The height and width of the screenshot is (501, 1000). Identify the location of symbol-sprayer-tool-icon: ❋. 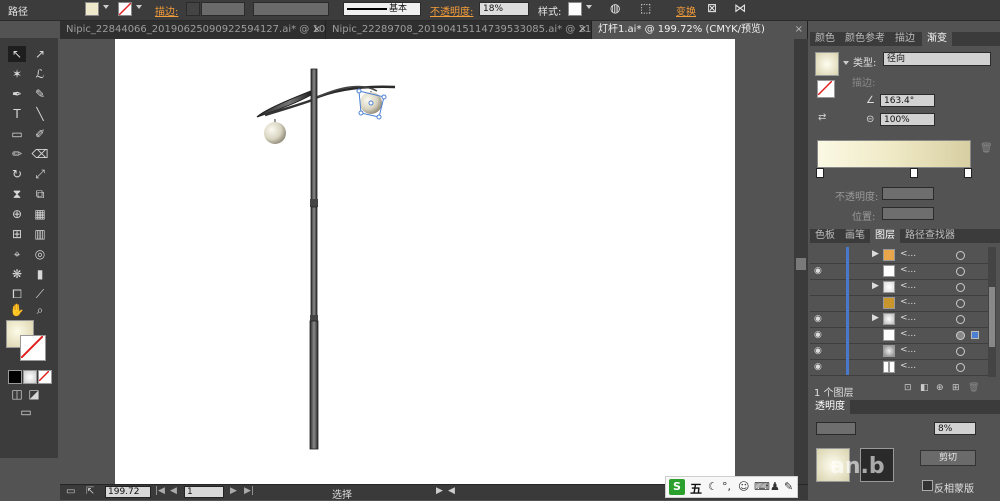
(17, 274).